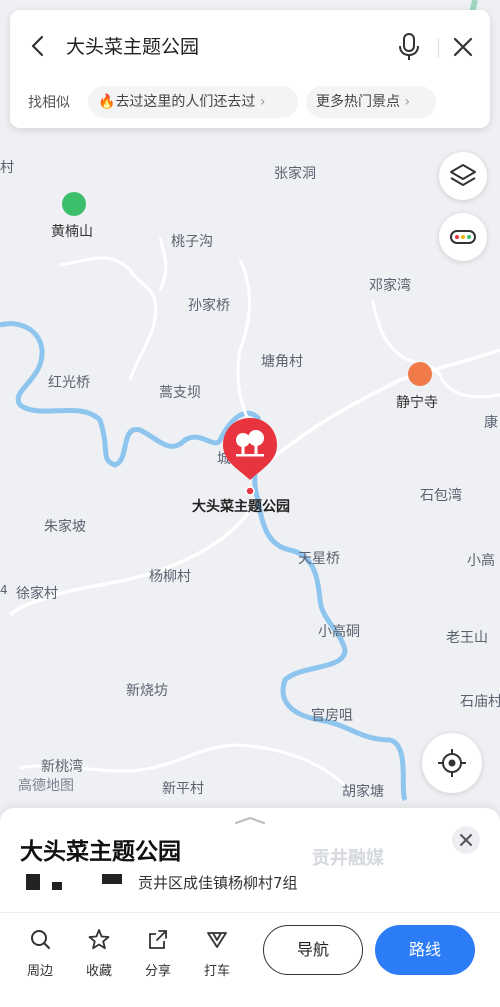 This screenshot has height=1007, width=500. What do you see at coordinates (481, 561) in the screenshot?
I see `map-label: 小高` at bounding box center [481, 561].